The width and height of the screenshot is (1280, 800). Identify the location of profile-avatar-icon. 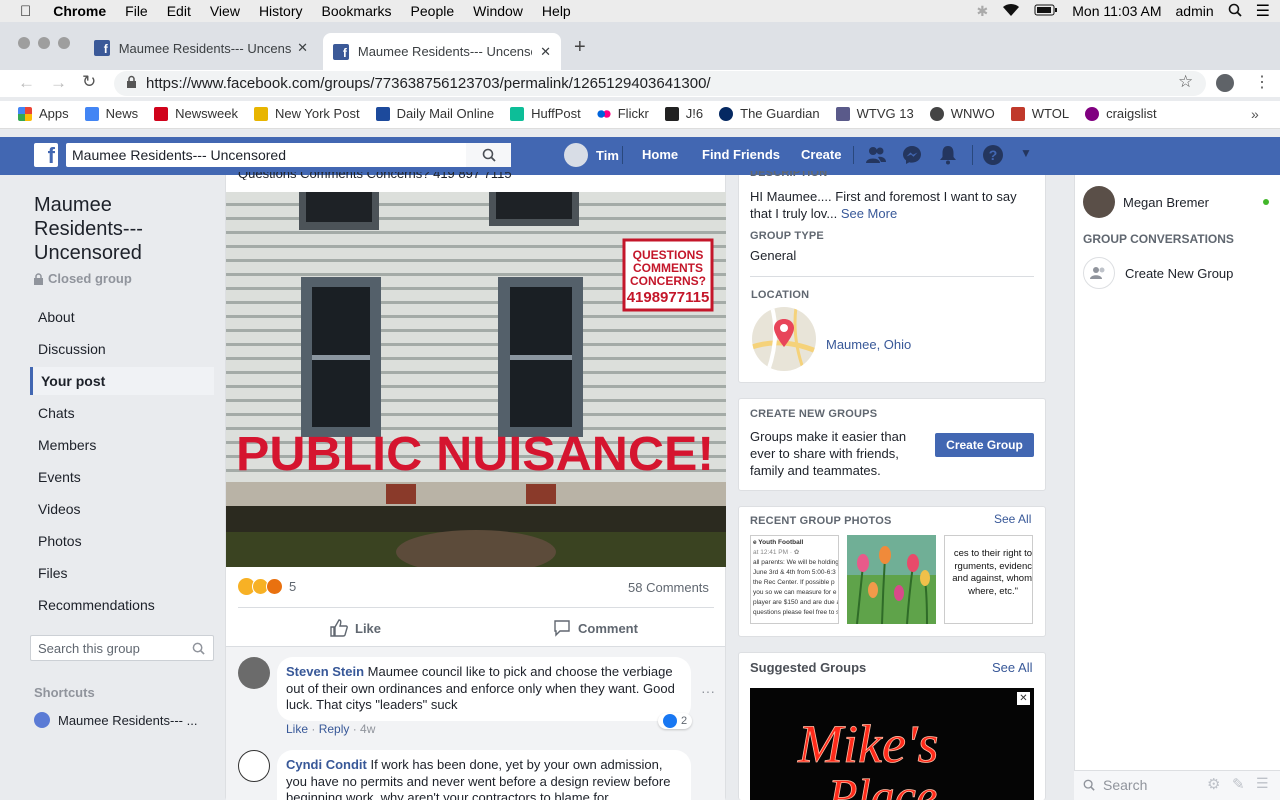
(1225, 83).